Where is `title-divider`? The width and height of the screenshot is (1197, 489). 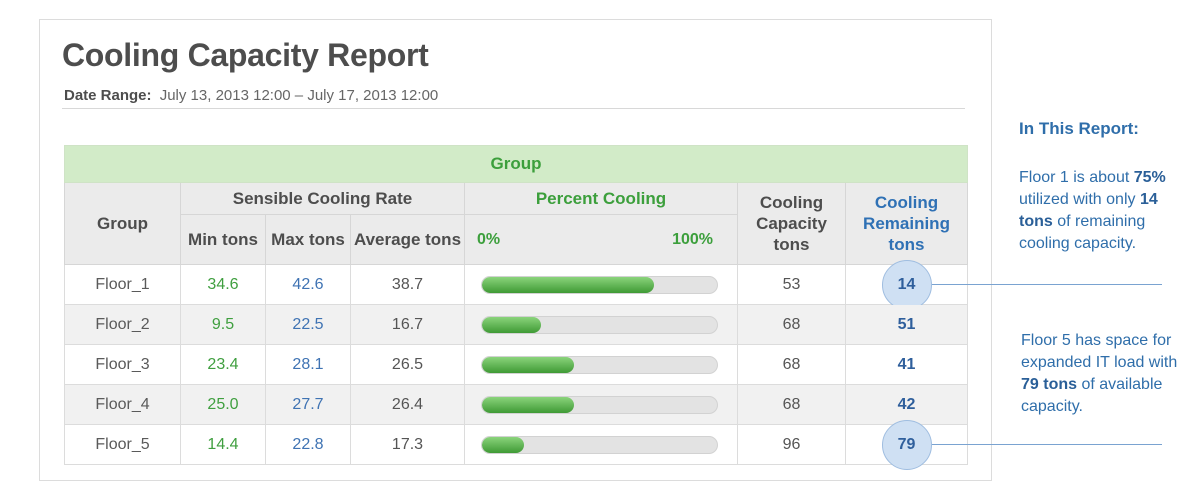
title-divider is located at coordinates (513, 108).